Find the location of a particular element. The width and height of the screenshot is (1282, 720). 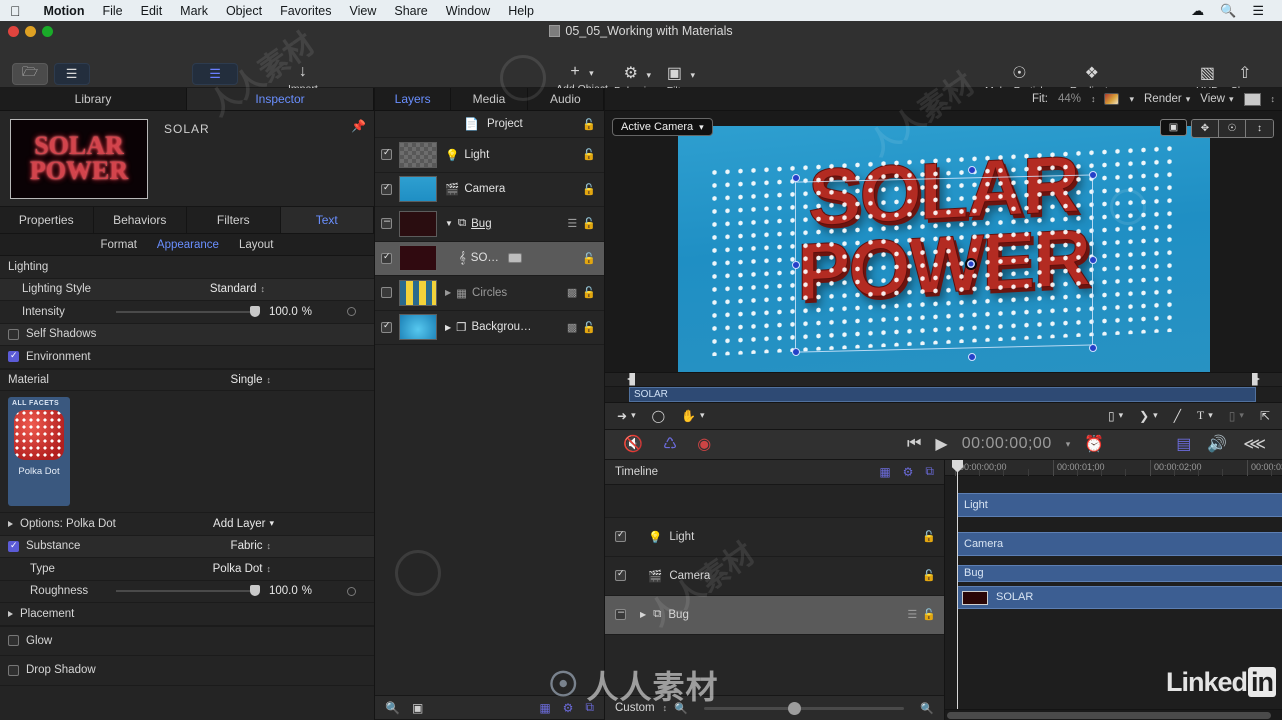

clock-icon: ⏰ is located at coordinates (1094, 444).